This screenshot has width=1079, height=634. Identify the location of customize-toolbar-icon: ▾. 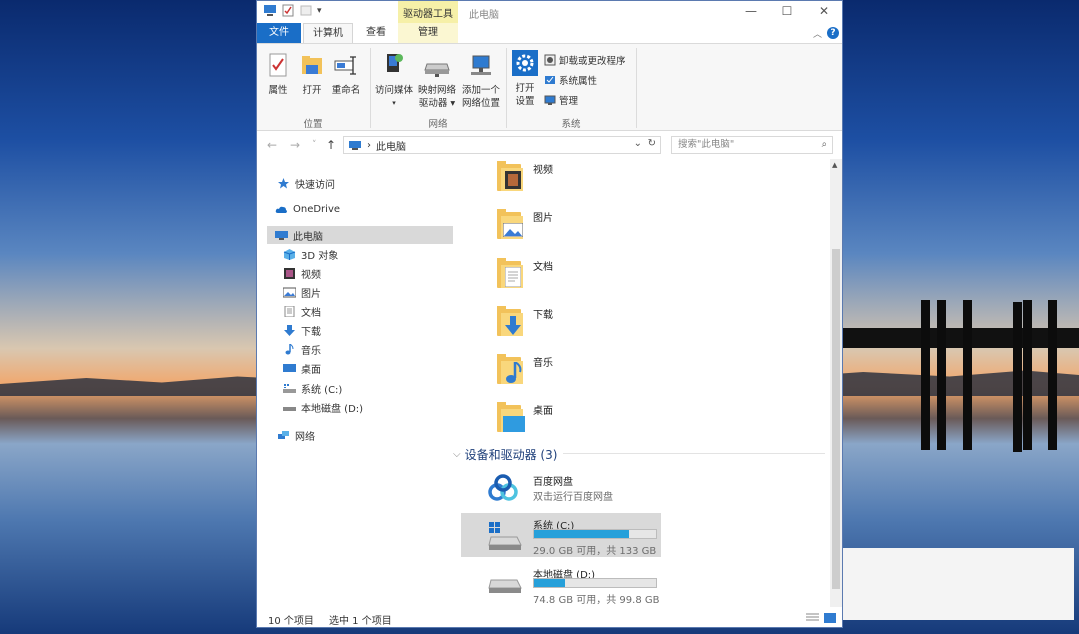
(319, 11).